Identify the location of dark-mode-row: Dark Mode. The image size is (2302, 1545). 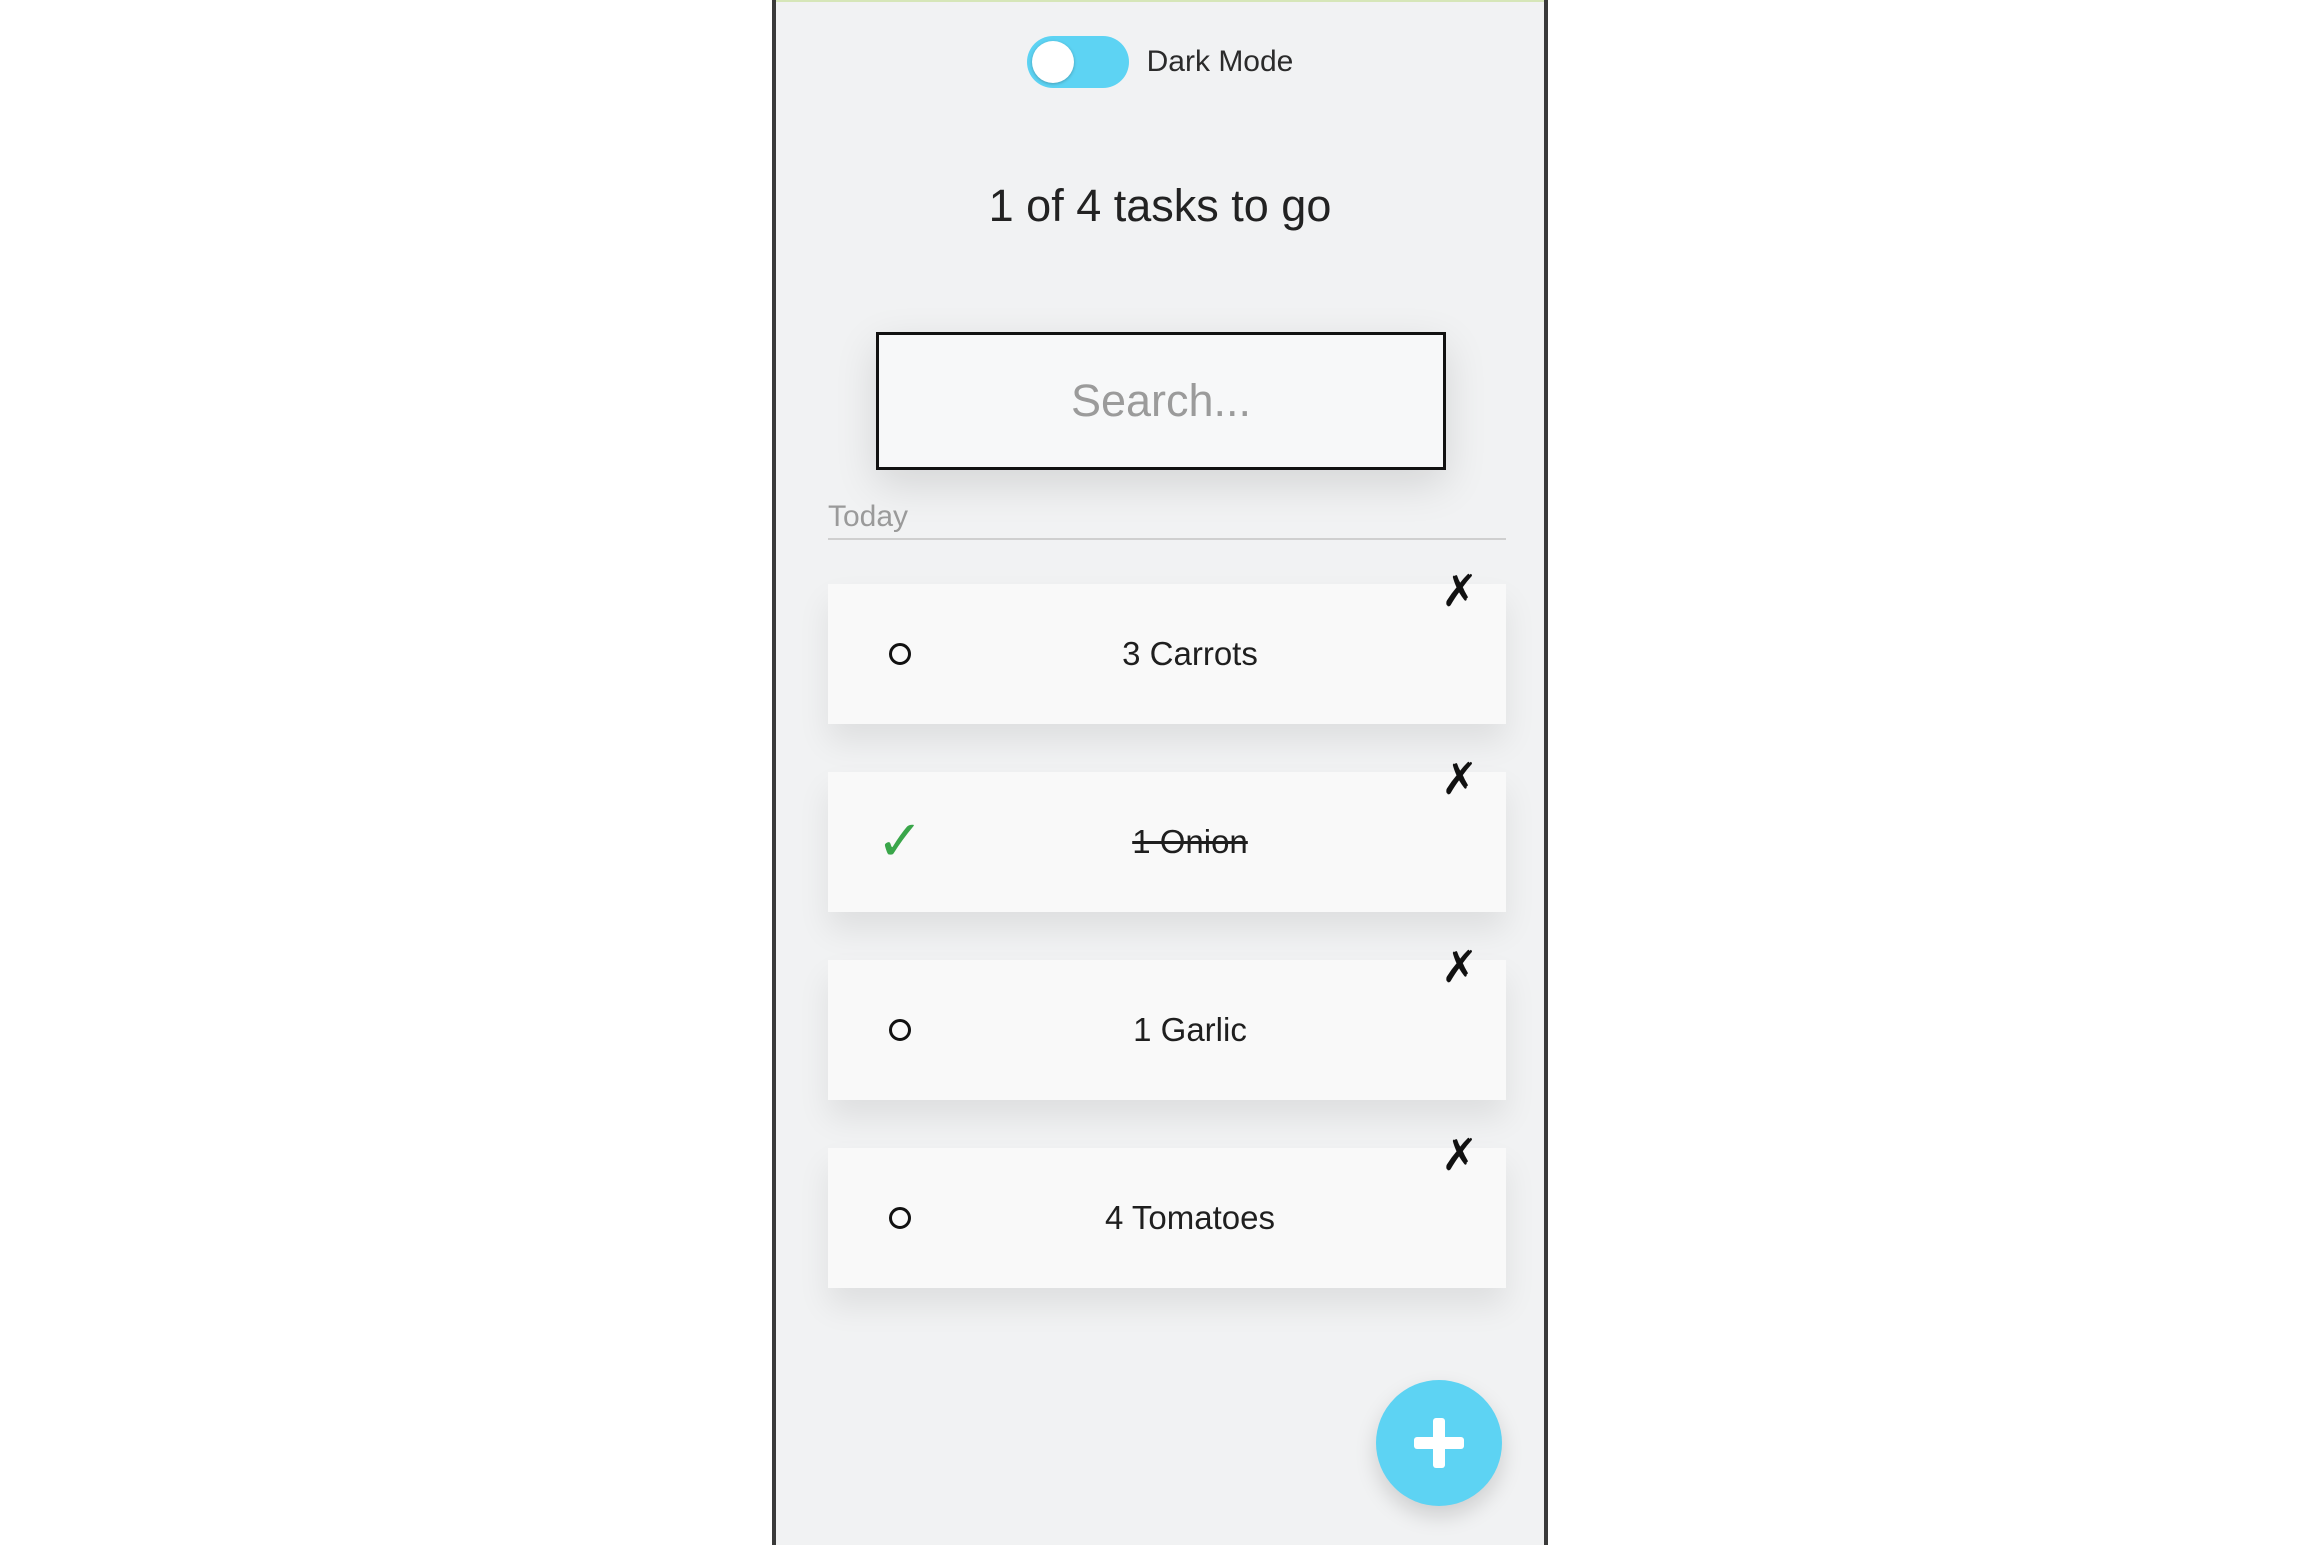
(1160, 62).